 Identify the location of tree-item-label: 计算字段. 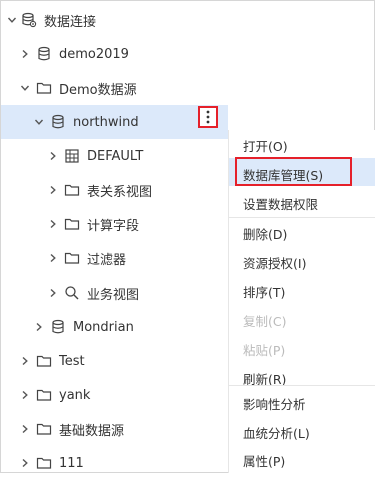
(113, 226).